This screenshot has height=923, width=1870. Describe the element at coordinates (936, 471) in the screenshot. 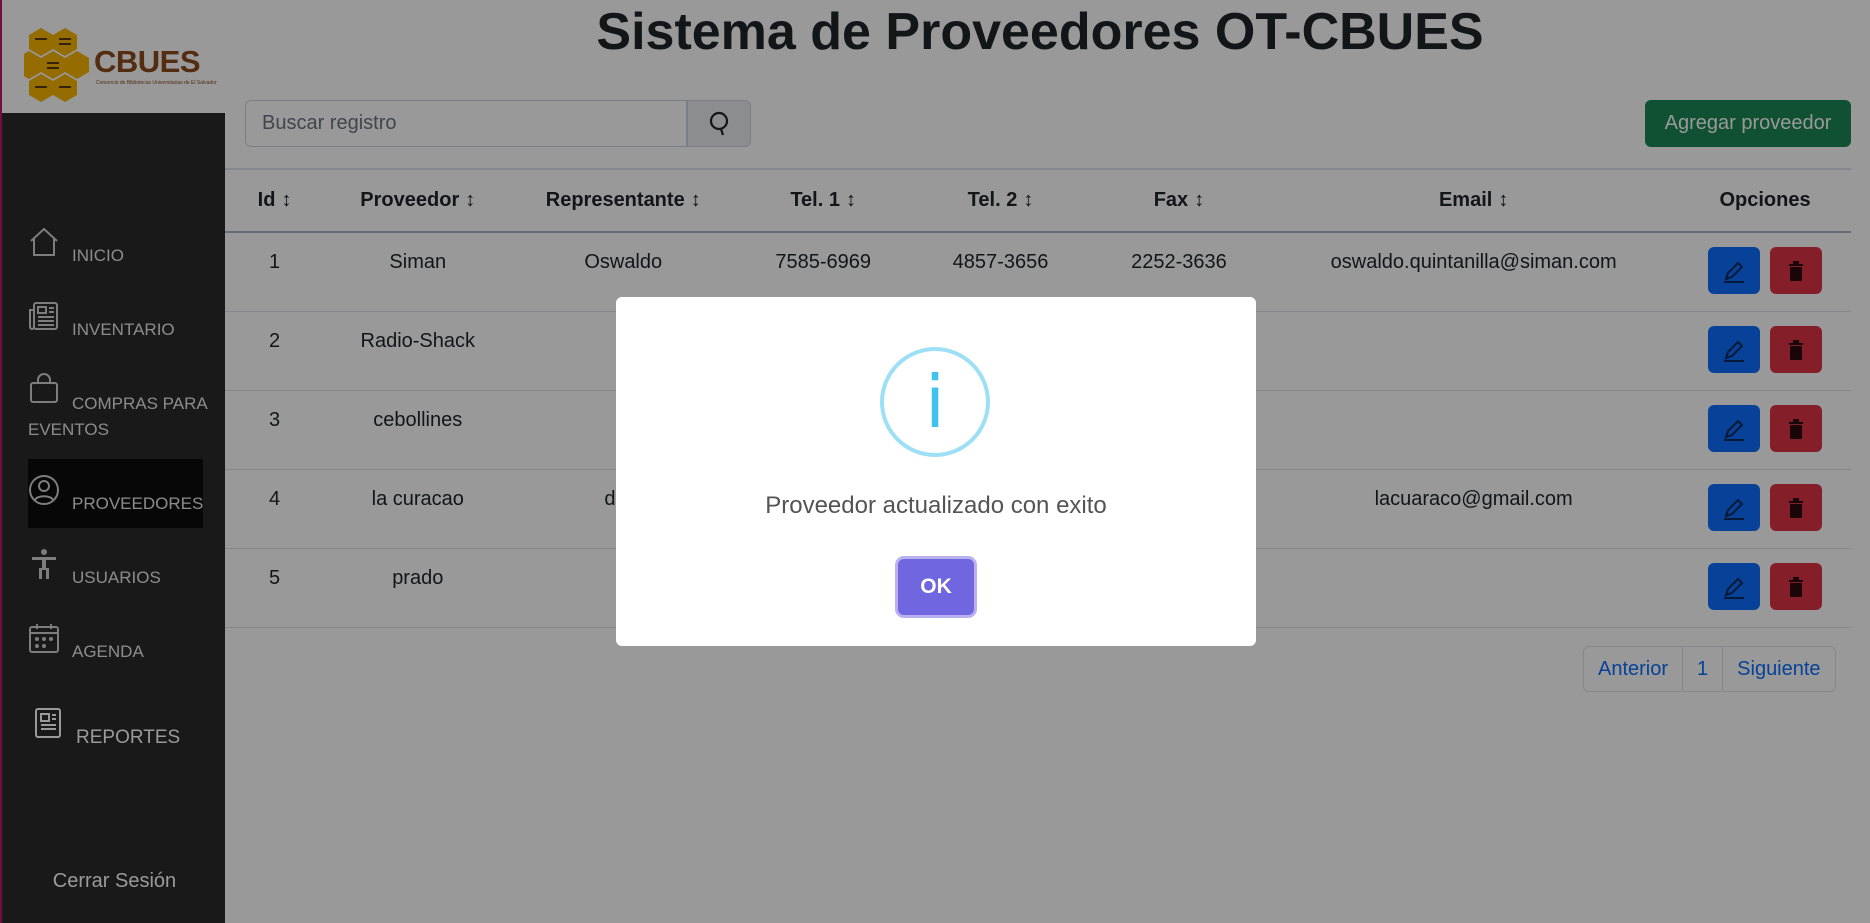

I see `alert-dialog: i Proveedor actualizado con exito OK` at that location.